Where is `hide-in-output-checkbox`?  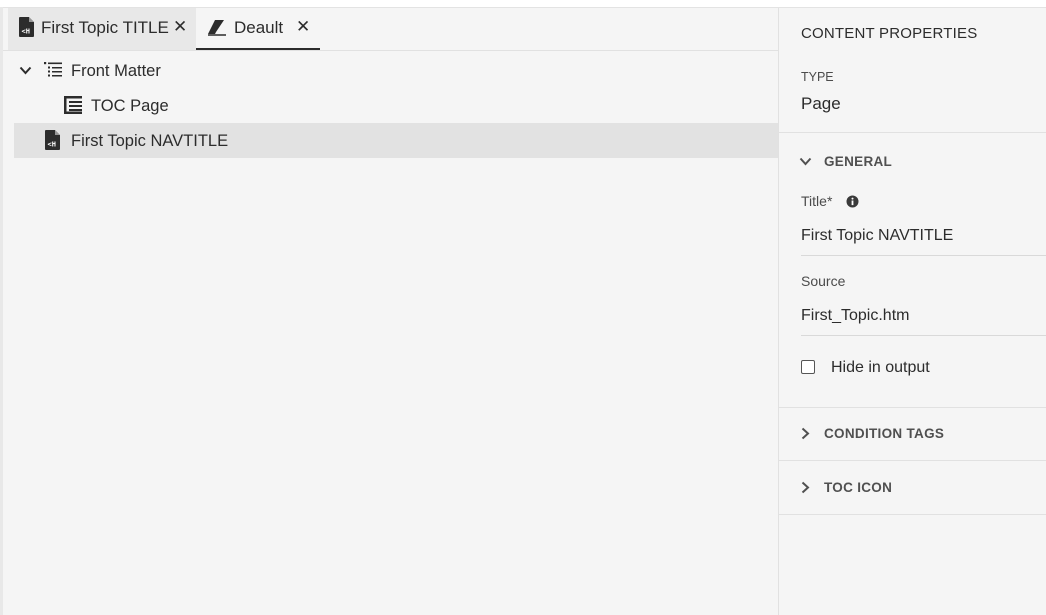
hide-in-output-checkbox is located at coordinates (808, 367).